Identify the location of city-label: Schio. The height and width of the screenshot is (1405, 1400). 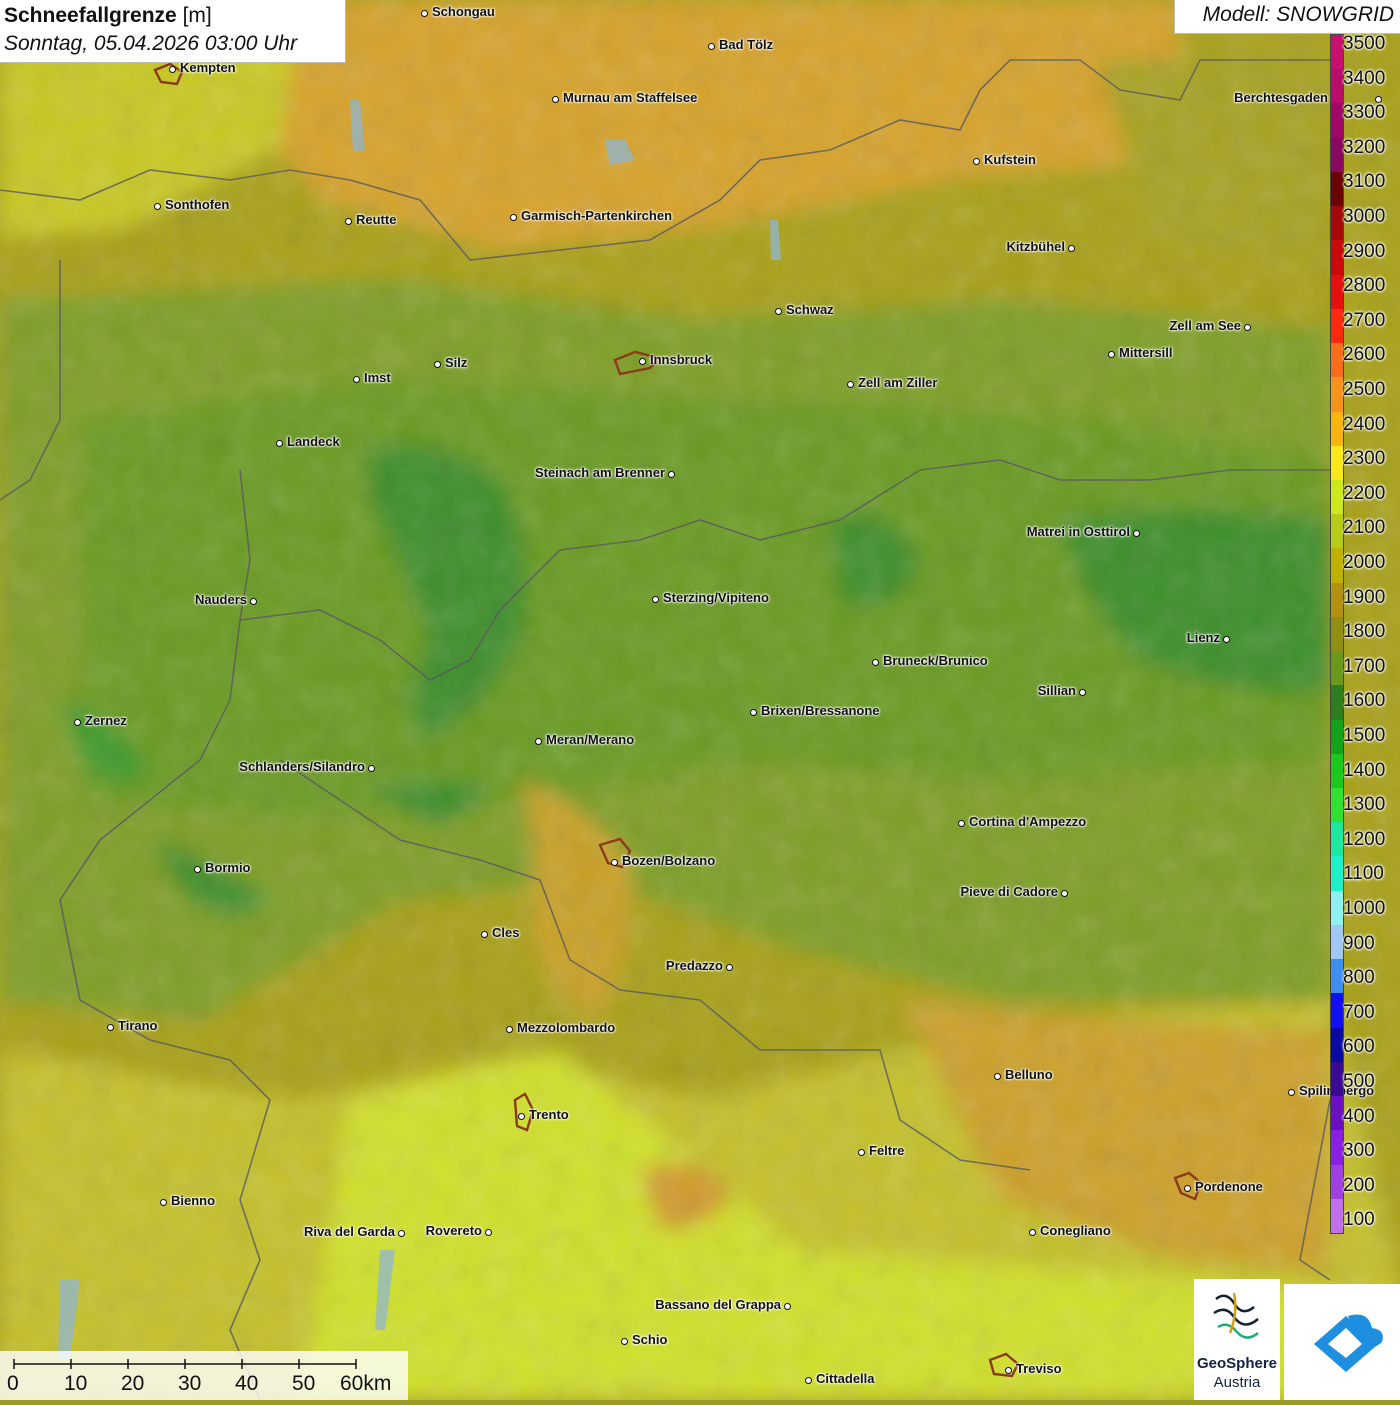
(650, 1339).